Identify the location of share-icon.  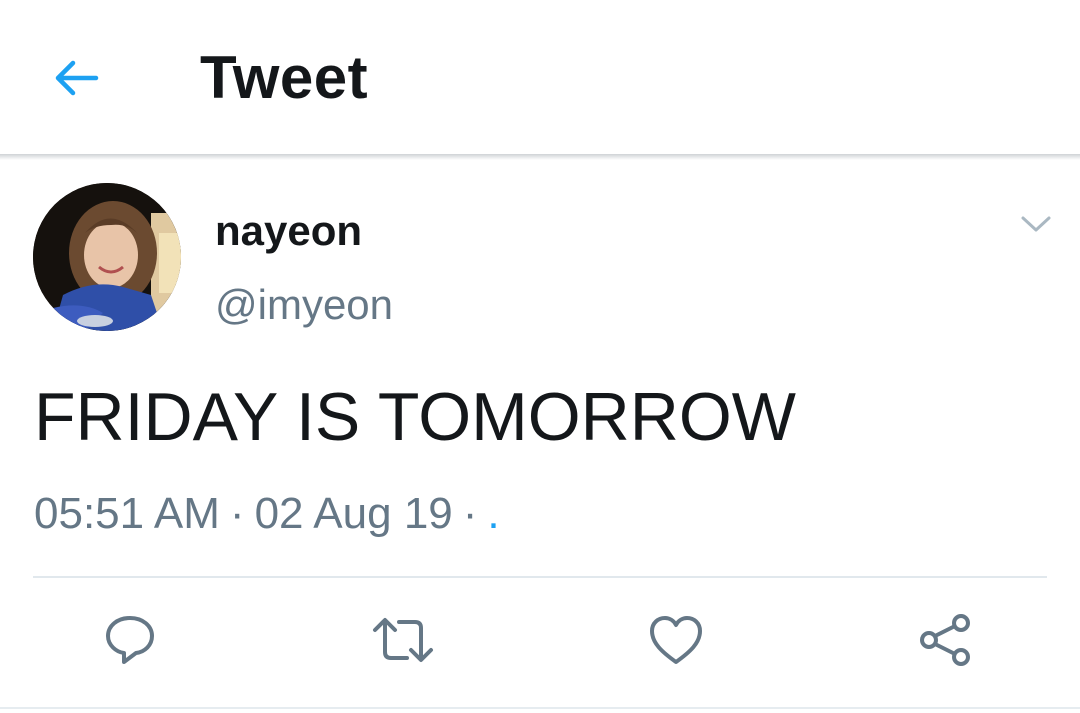
(945, 640).